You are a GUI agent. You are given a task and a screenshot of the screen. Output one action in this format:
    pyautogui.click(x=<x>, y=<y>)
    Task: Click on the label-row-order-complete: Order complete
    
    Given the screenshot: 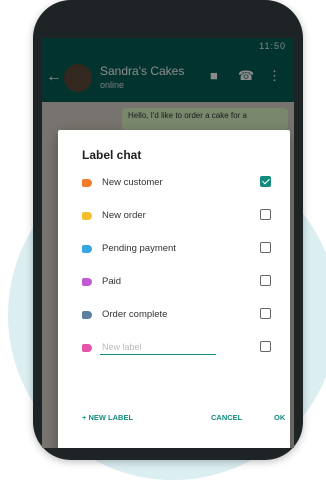 What is the action you would take?
    pyautogui.click(x=182, y=315)
    